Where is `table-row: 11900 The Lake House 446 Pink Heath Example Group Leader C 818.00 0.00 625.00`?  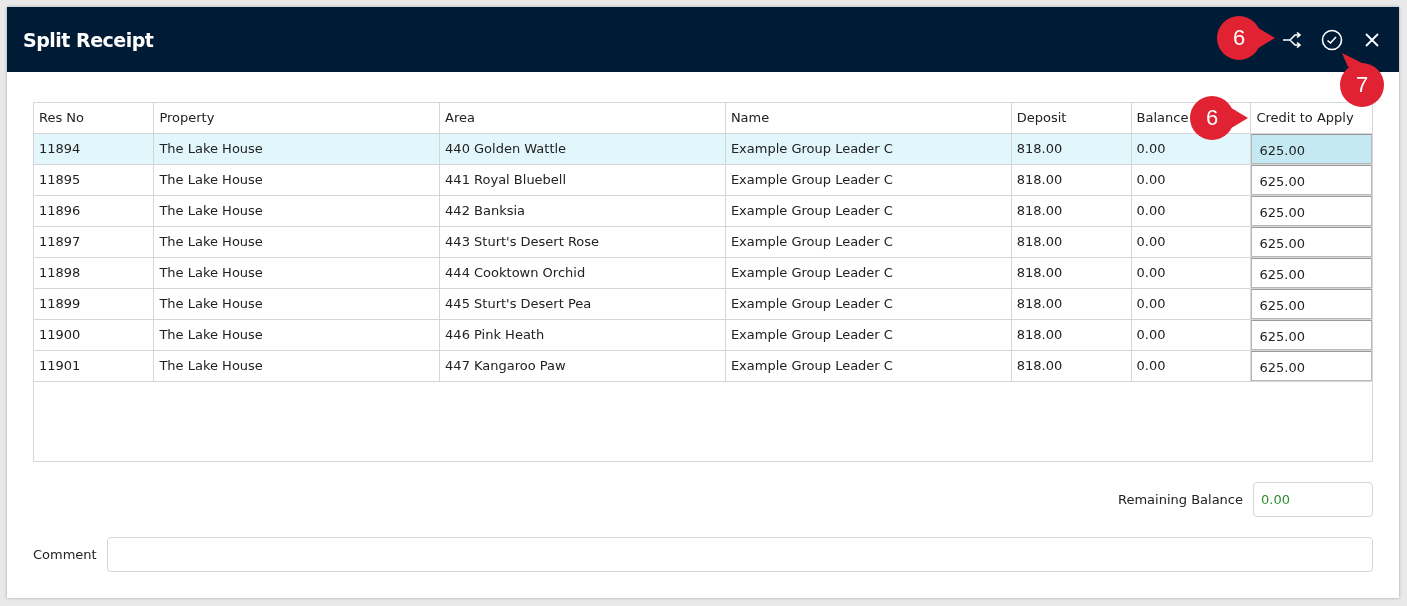
table-row: 11900 The Lake House 446 Pink Heath Example Group Leader C 818.00 0.00 625.00 is located at coordinates (703, 334).